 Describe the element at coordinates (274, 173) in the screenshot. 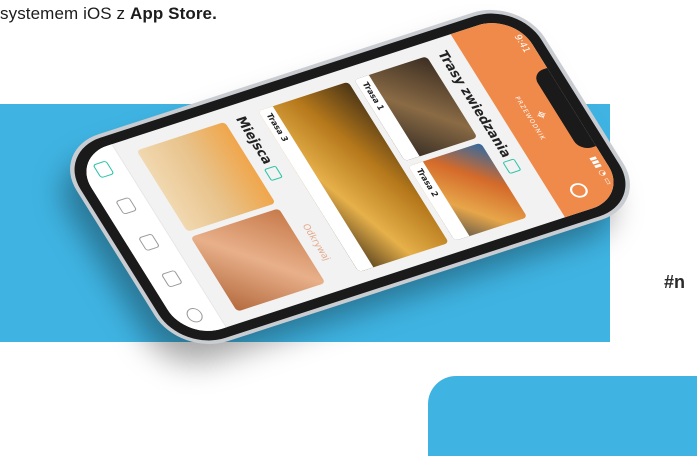

I see `monument-icon` at that location.